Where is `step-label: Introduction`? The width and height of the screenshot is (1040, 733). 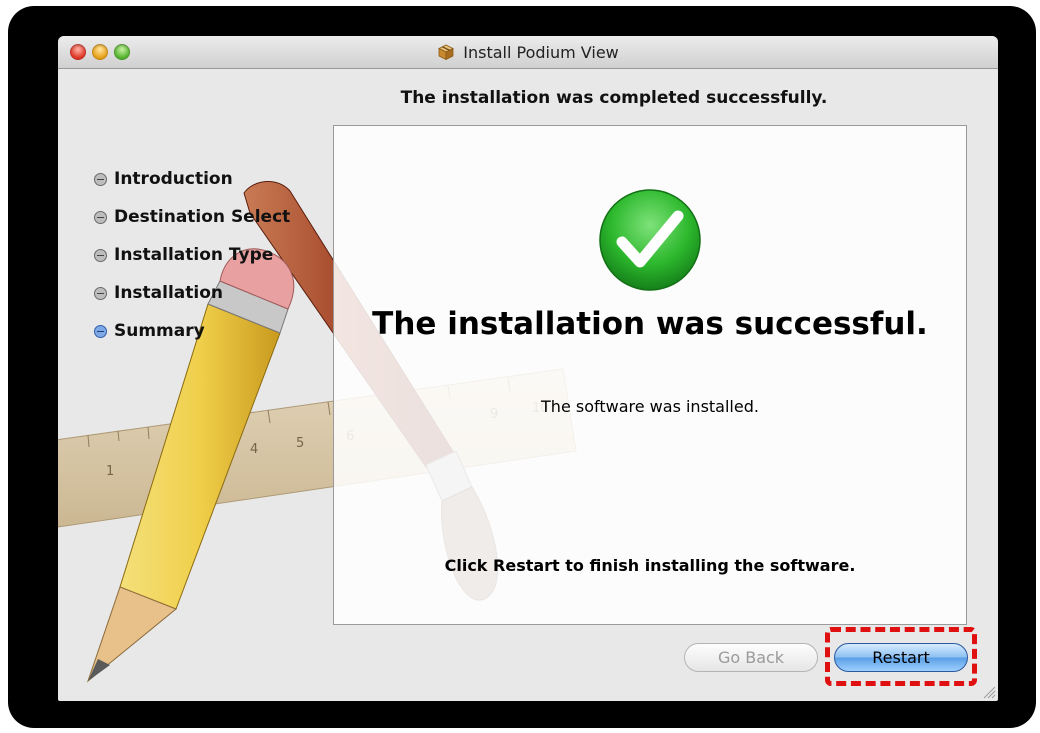
step-label: Introduction is located at coordinates (173, 179).